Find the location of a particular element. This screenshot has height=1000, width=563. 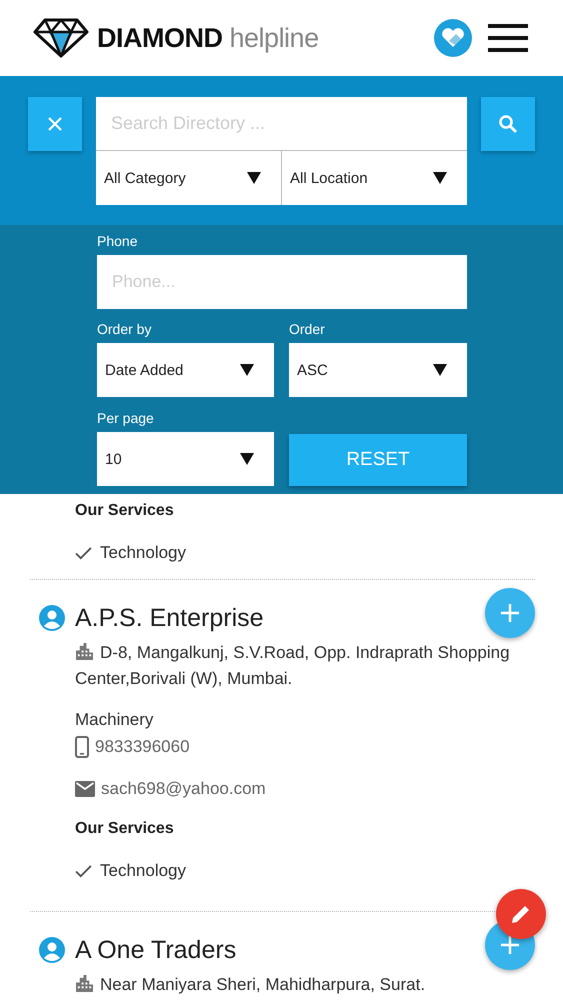

field-label: Phone is located at coordinates (117, 241).